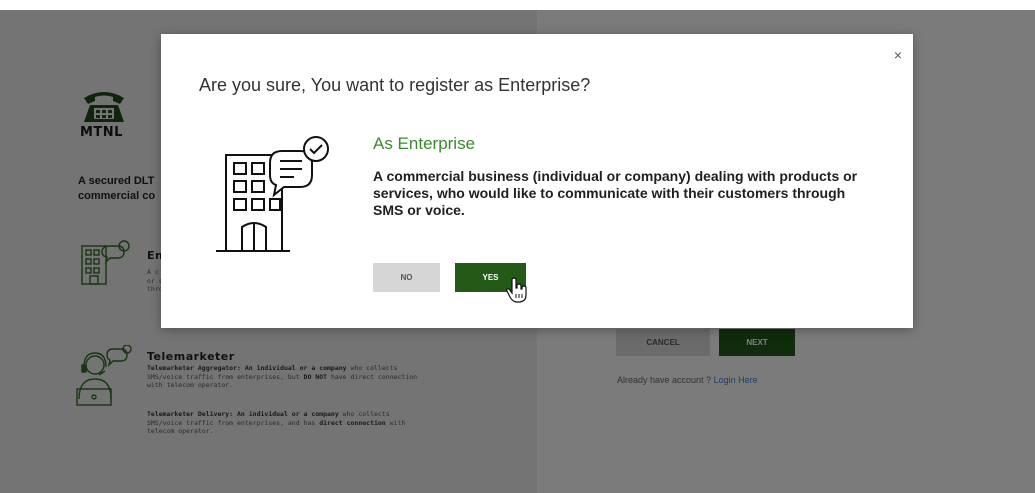 The image size is (1035, 493). What do you see at coordinates (517, 5) in the screenshot?
I see `top-strip` at bounding box center [517, 5].